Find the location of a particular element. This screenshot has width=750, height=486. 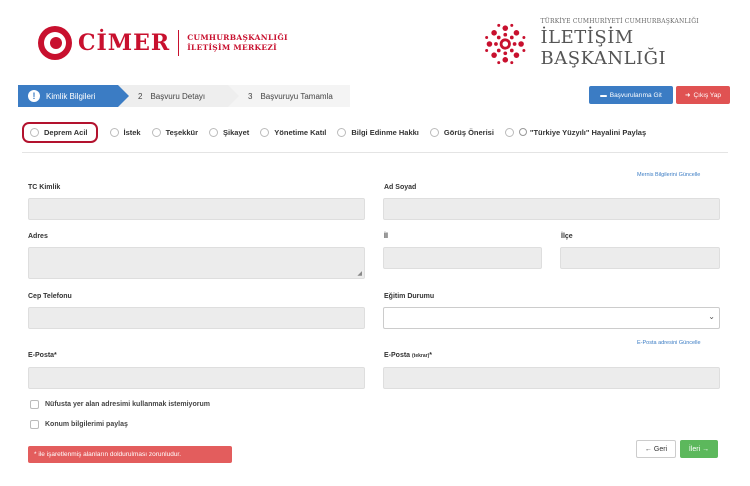

geri-label: Geri is located at coordinates (660, 449).